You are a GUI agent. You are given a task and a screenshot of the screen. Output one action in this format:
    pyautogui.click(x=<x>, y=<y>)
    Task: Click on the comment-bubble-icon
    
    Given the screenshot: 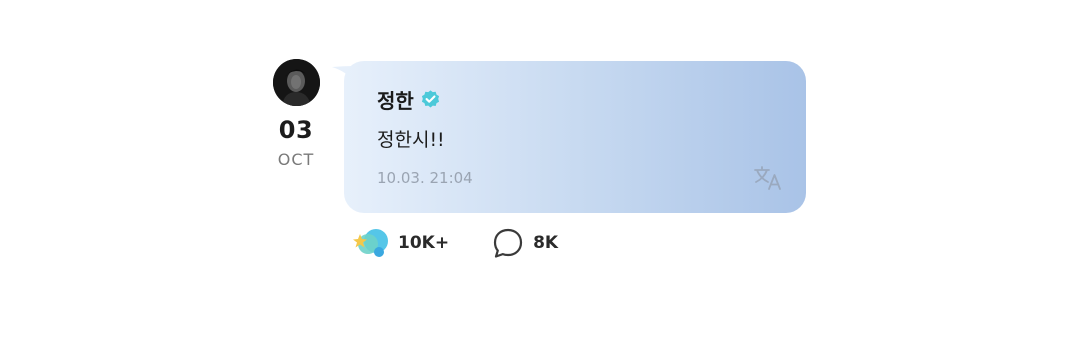 What is the action you would take?
    pyautogui.click(x=508, y=243)
    